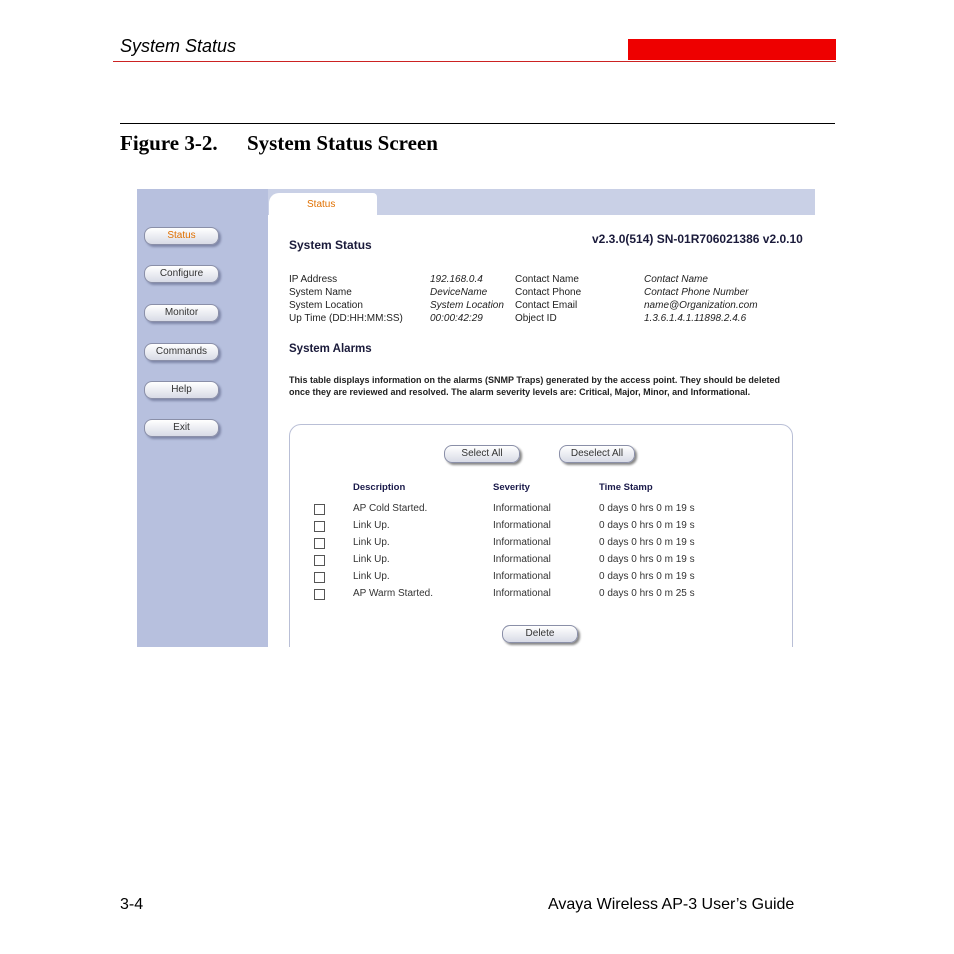  Describe the element at coordinates (467, 305) in the screenshot. I see `system-location-value: System Location` at that location.